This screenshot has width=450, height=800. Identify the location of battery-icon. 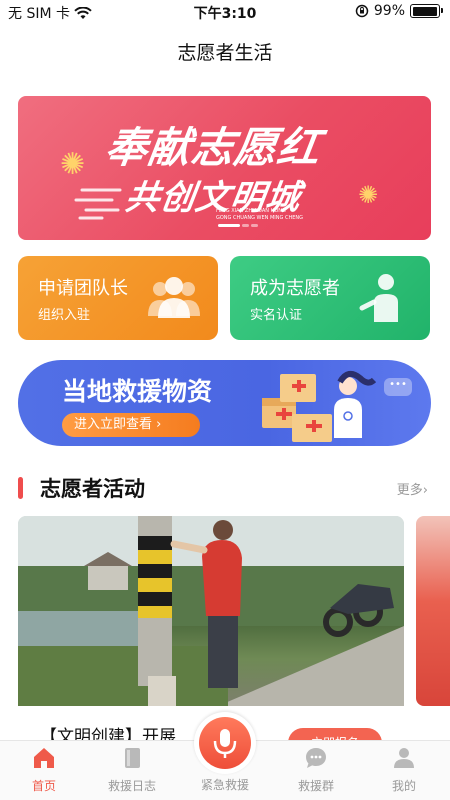
(426, 11).